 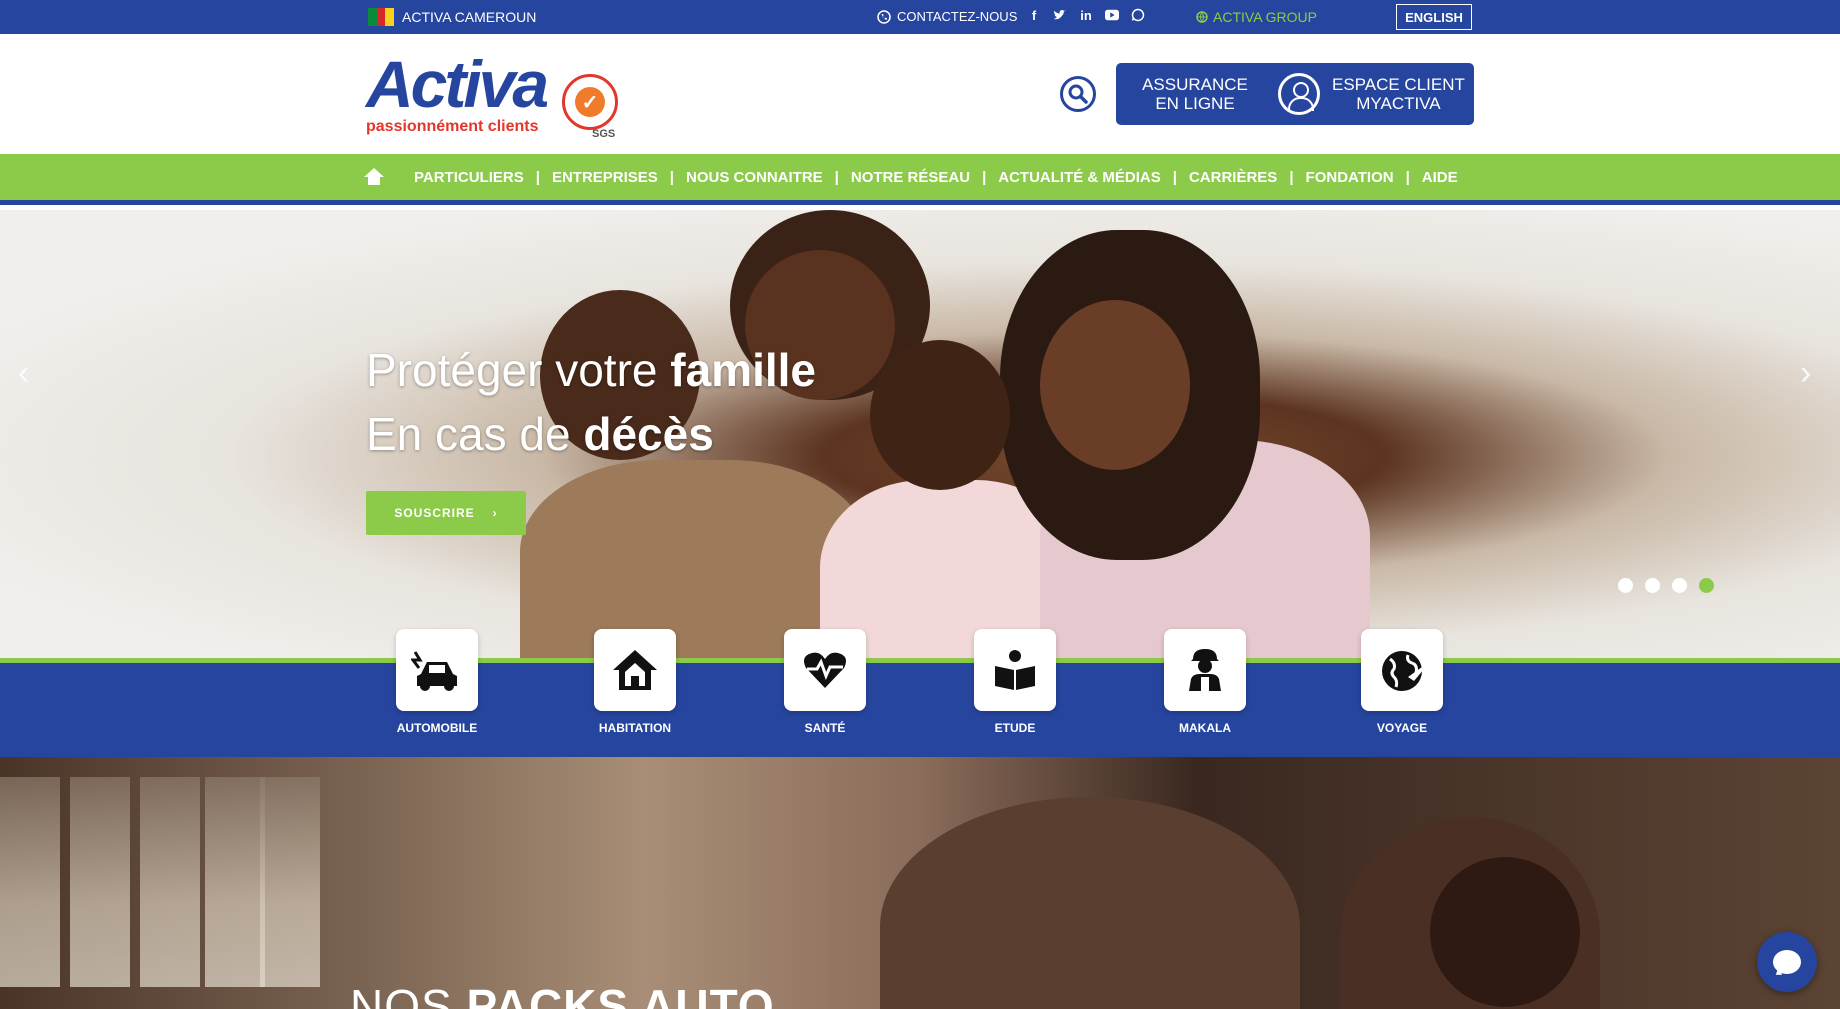 I want to click on espace-line1: ESPACE CLIENT, so click(x=1398, y=84).